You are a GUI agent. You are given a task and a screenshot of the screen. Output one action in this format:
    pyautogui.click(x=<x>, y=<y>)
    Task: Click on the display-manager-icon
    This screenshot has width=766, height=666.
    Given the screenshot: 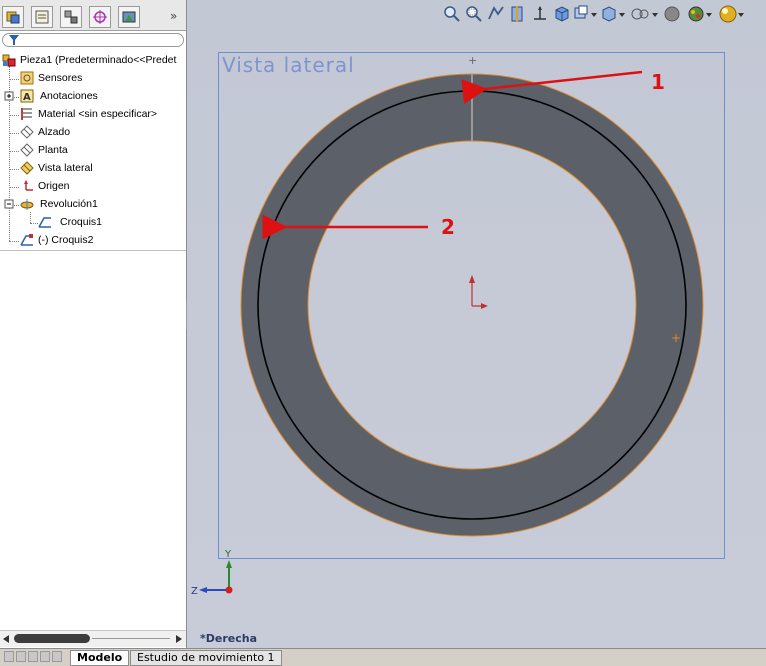 What is the action you would take?
    pyautogui.click(x=129, y=17)
    